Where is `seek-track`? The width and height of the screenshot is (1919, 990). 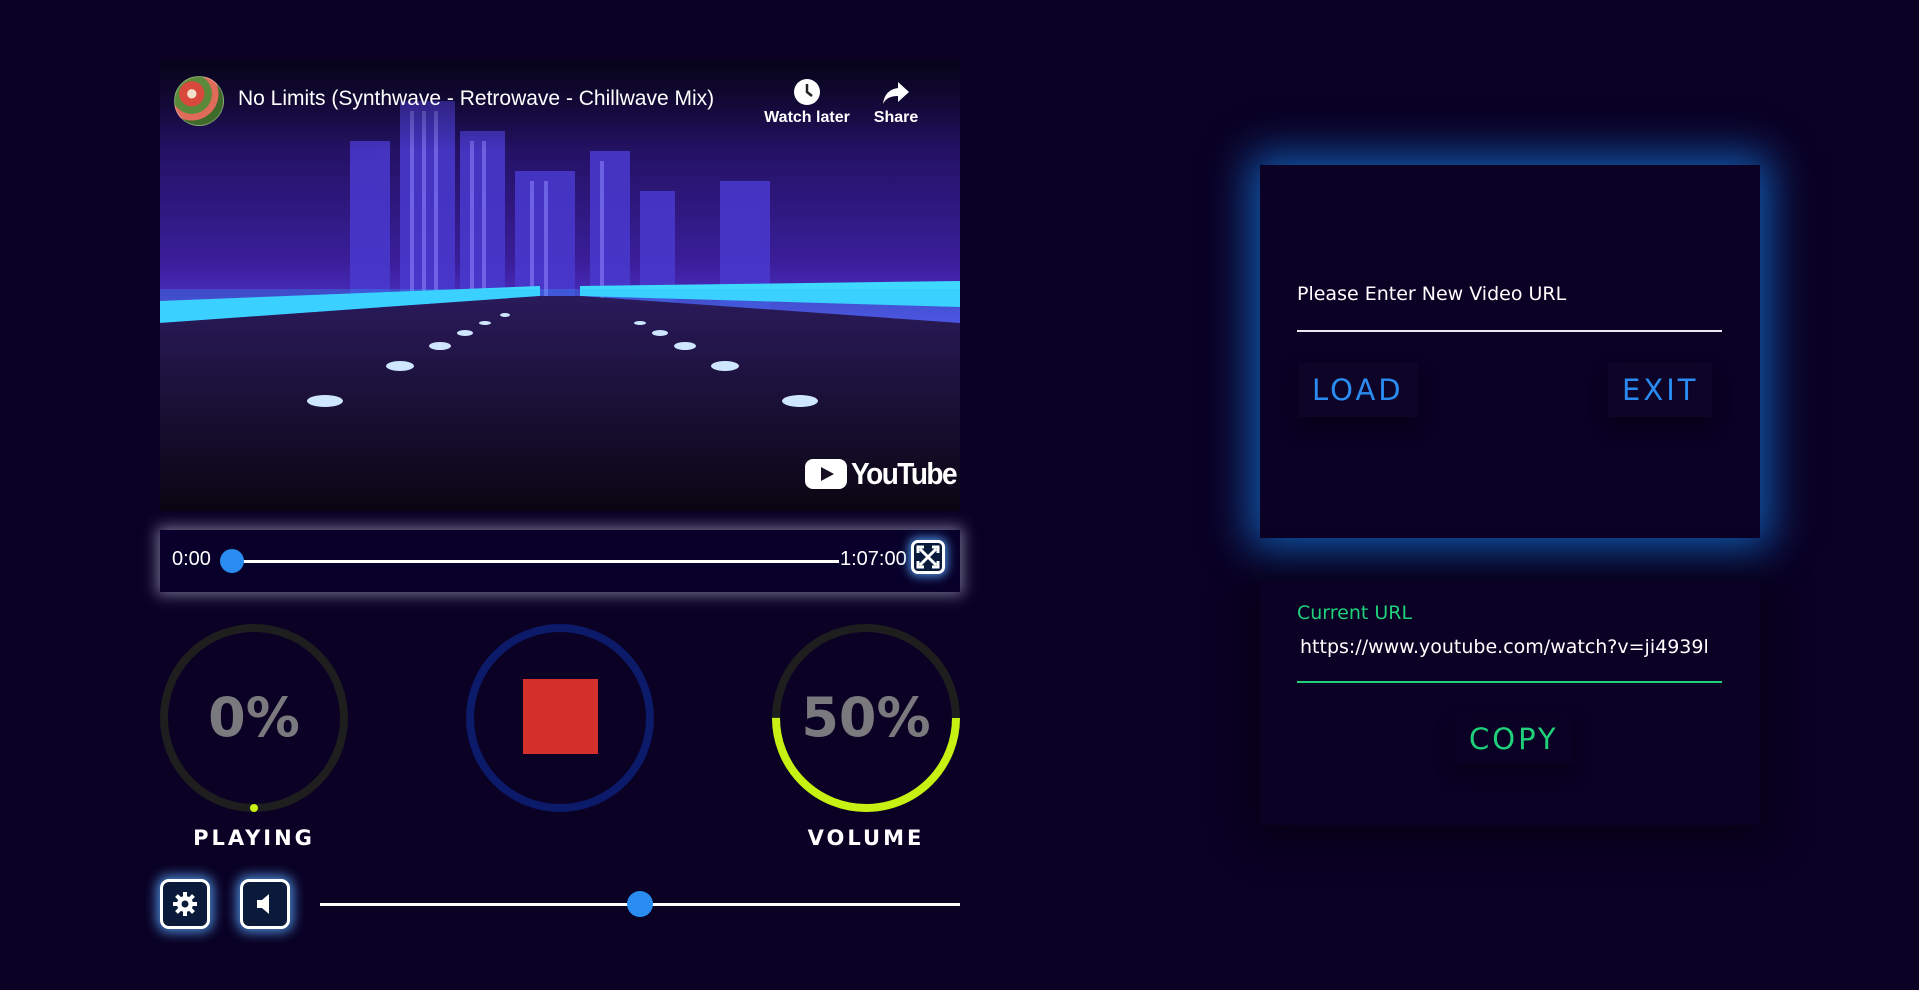 seek-track is located at coordinates (529, 561).